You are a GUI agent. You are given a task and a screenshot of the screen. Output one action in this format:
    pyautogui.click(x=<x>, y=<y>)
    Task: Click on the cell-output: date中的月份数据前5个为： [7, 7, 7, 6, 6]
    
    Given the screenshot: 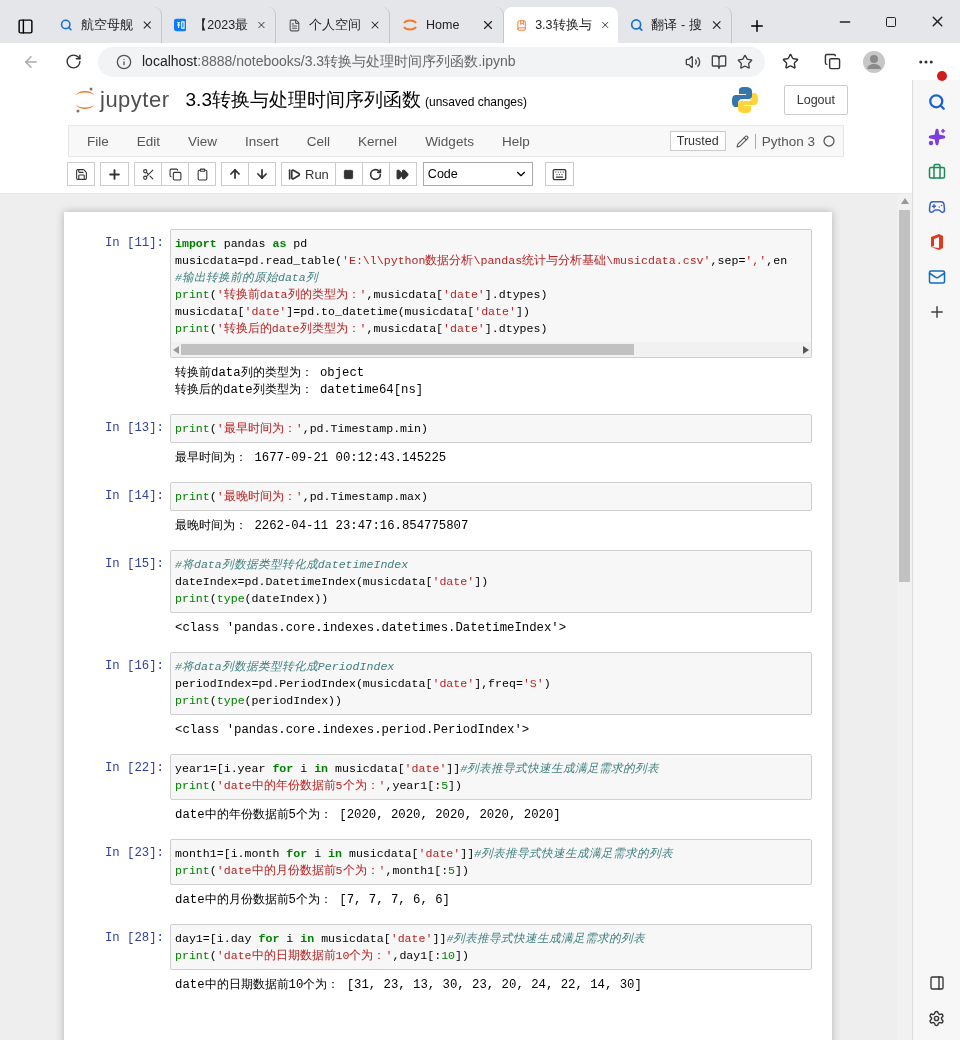 What is the action you would take?
    pyautogui.click(x=313, y=900)
    